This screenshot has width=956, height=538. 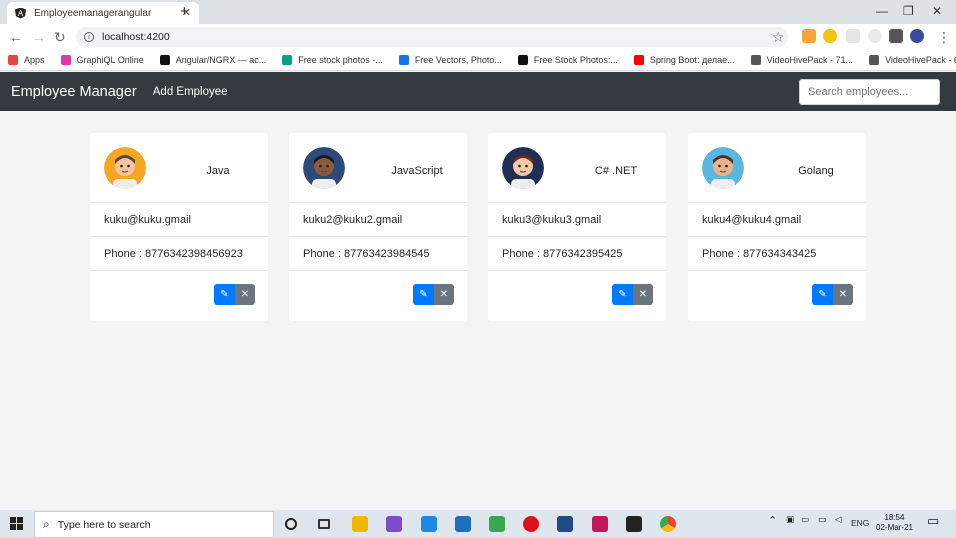 I want to click on chevron-up-icon: ⌃, so click(x=772, y=520).